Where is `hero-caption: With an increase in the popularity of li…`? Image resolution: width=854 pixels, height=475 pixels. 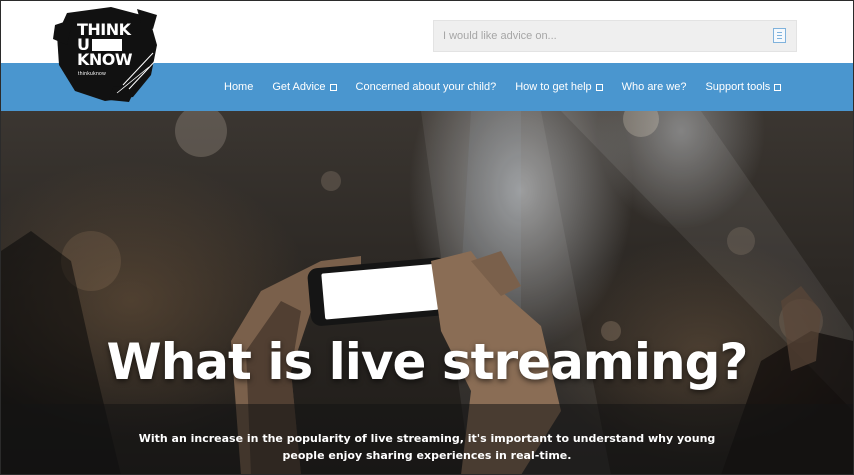
hero-caption: With an increase in the popularity of li… is located at coordinates (427, 447).